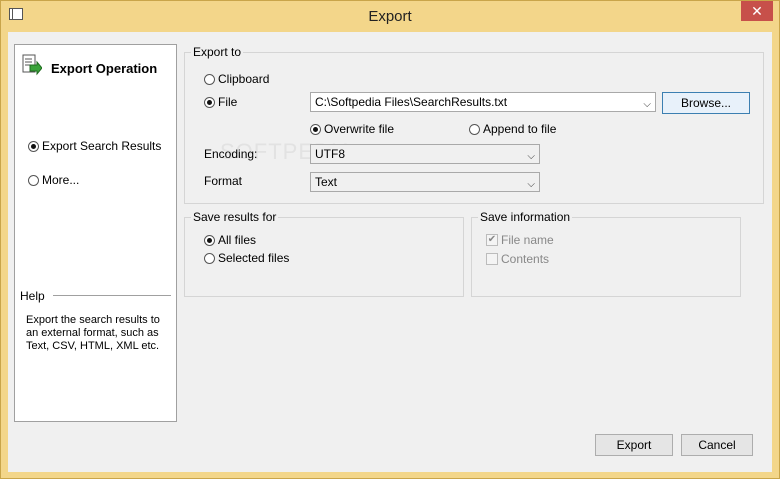  Describe the element at coordinates (520, 129) in the screenshot. I see `append-file-label: Append to file` at that location.